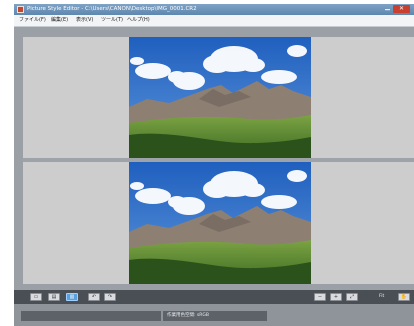 The height and width of the screenshot is (326, 414). I want to click on single-view-button: ▭, so click(36, 297).